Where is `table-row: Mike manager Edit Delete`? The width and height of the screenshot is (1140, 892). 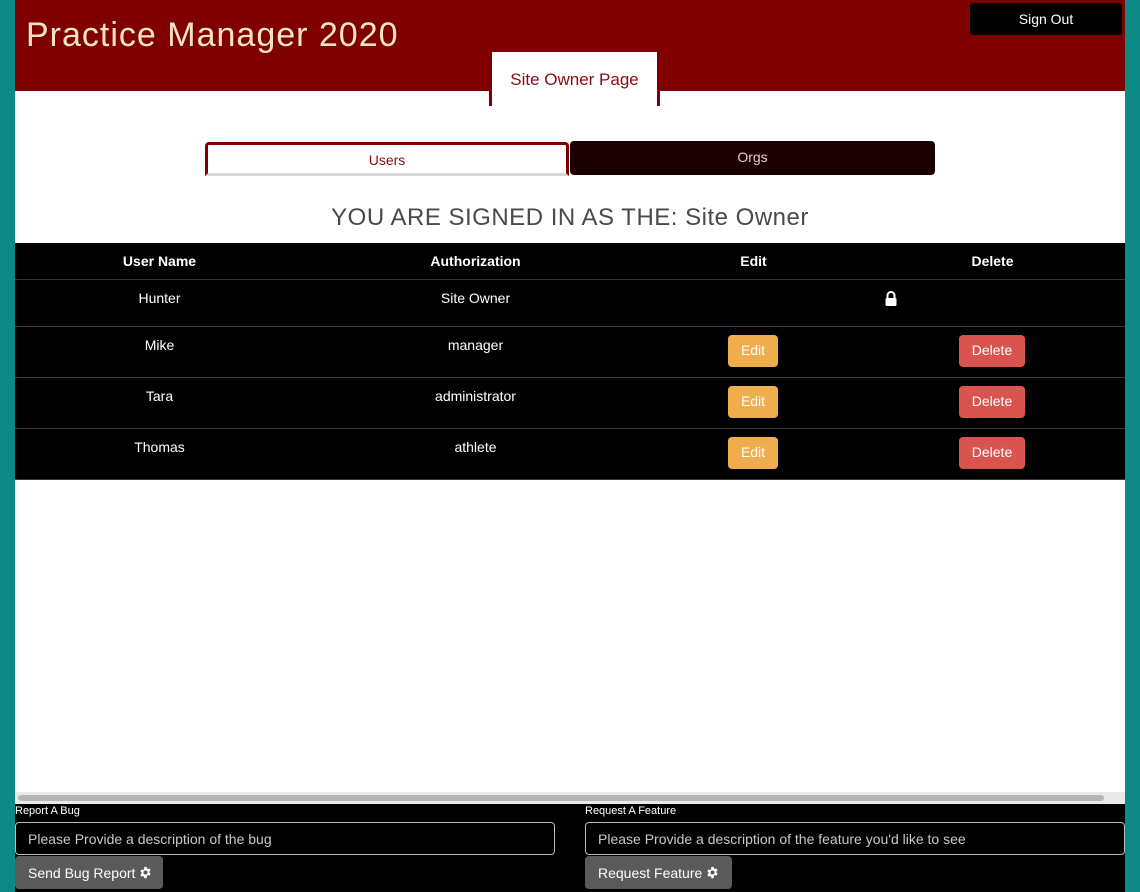
table-row: Mike manager Edit Delete is located at coordinates (570, 352).